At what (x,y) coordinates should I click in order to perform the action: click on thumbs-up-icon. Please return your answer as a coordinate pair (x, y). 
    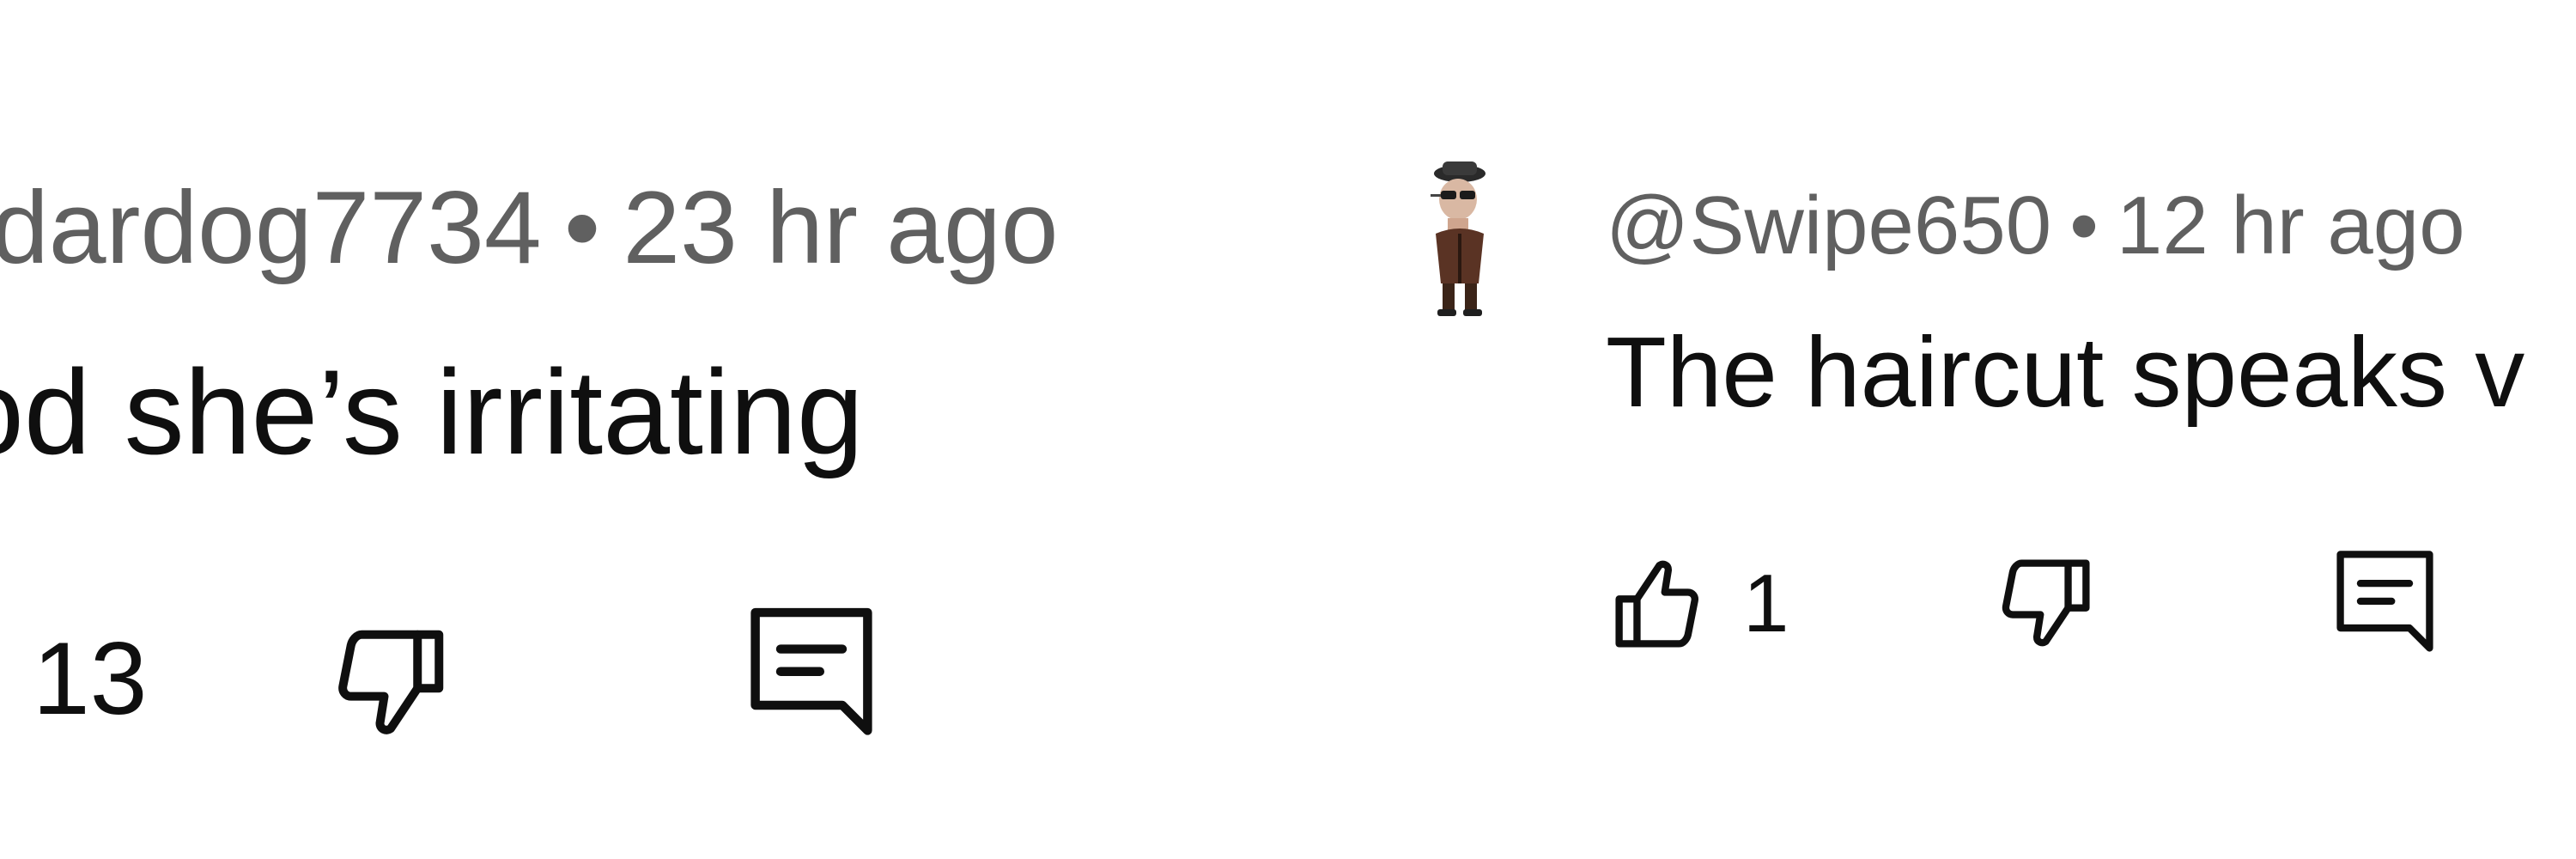
    Looking at the image, I should click on (1660, 603).